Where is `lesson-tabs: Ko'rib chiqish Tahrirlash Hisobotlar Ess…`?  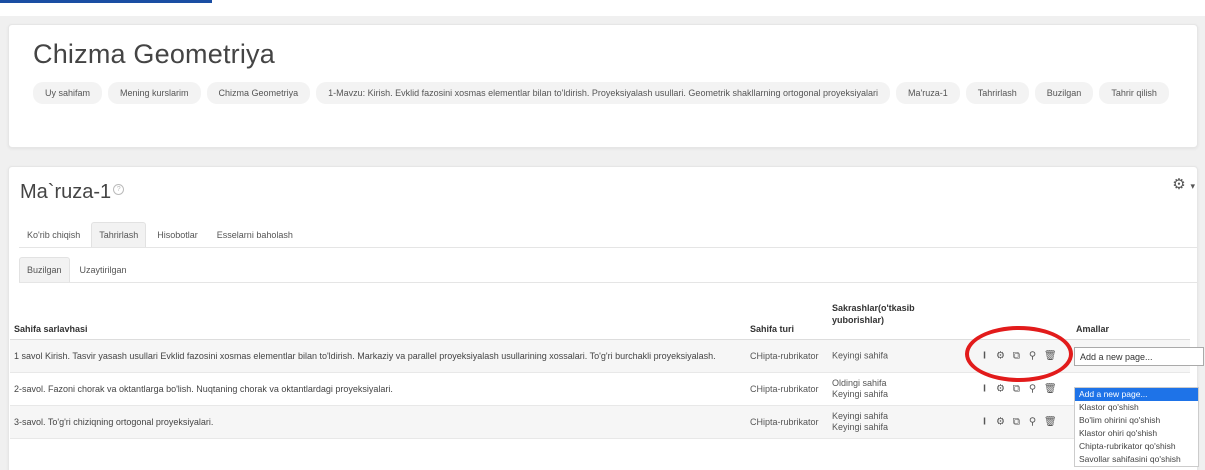
lesson-tabs: Ko'rib chiqish Tahrirlash Hisobotlar Ess… is located at coordinates (160, 235).